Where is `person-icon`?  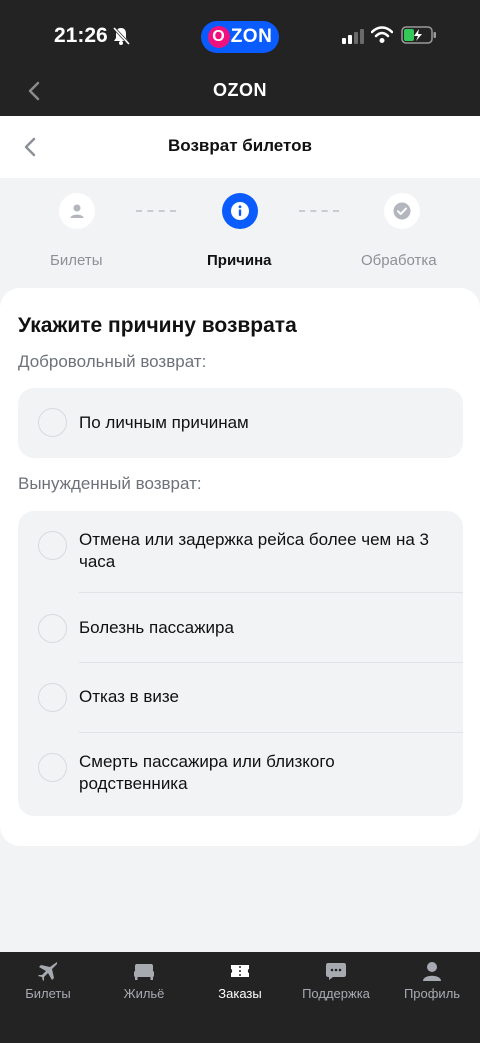
person-icon is located at coordinates (77, 211).